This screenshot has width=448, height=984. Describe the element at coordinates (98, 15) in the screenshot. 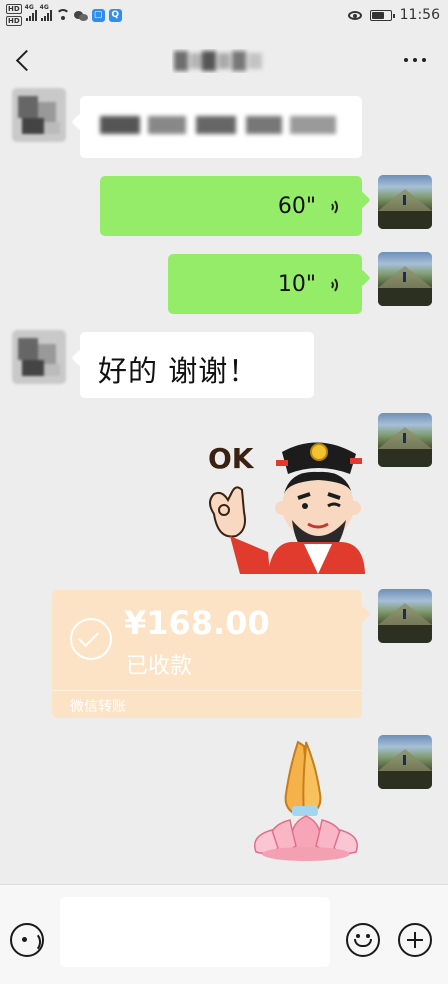

I see `app-notification-icon: ▢` at that location.